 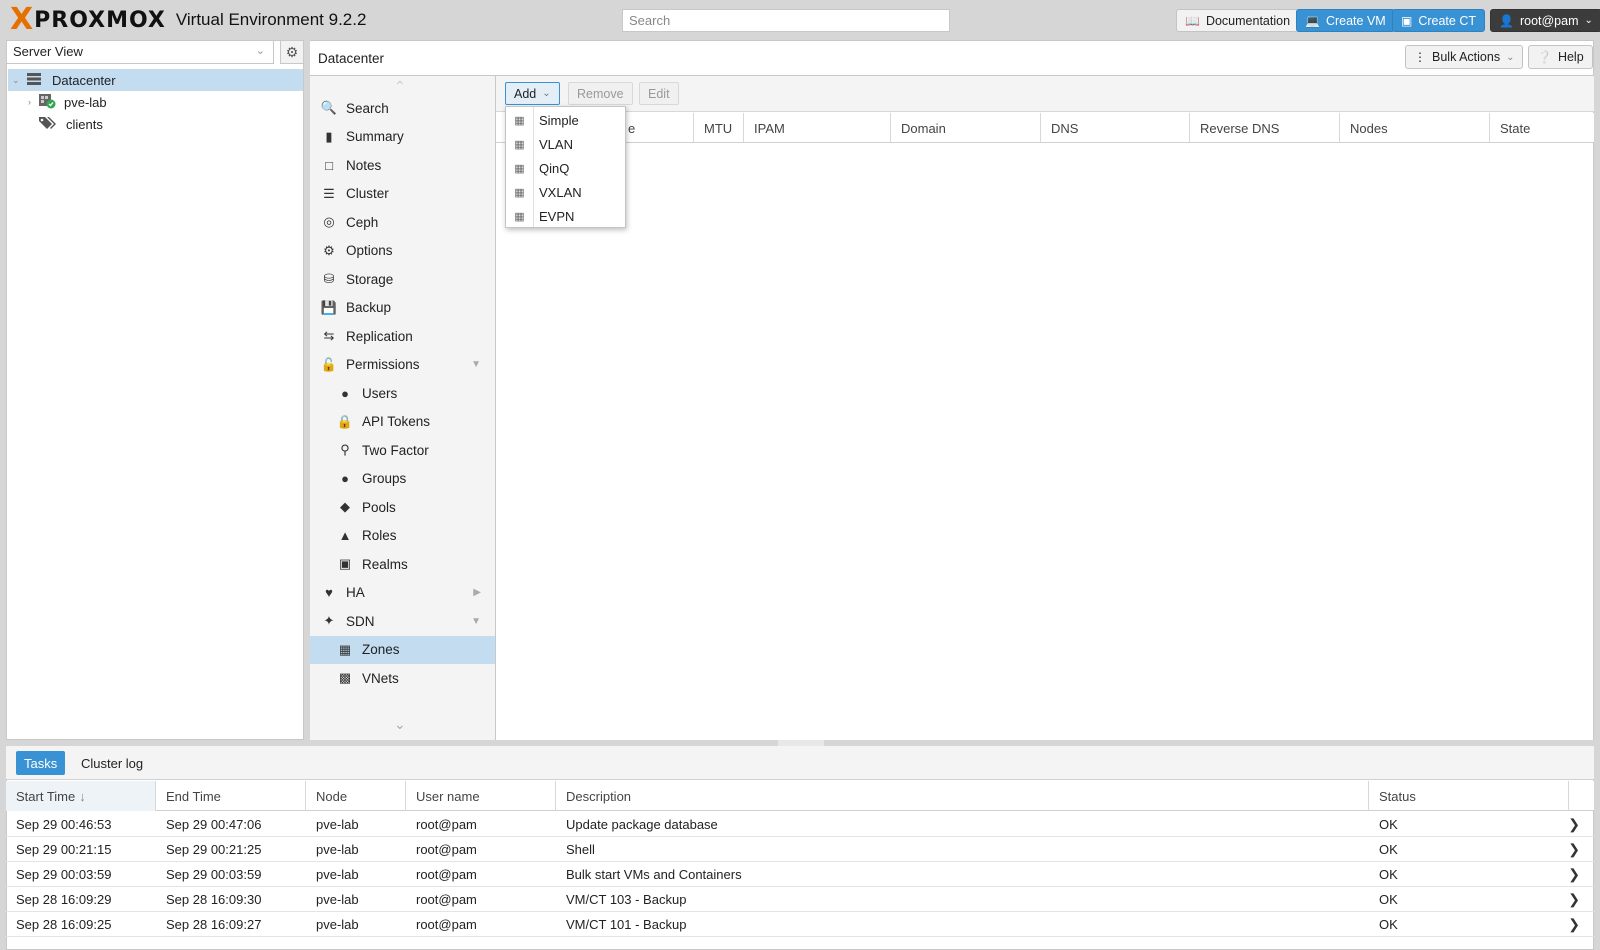 What do you see at coordinates (632, 128) in the screenshot?
I see `column-label: e` at bounding box center [632, 128].